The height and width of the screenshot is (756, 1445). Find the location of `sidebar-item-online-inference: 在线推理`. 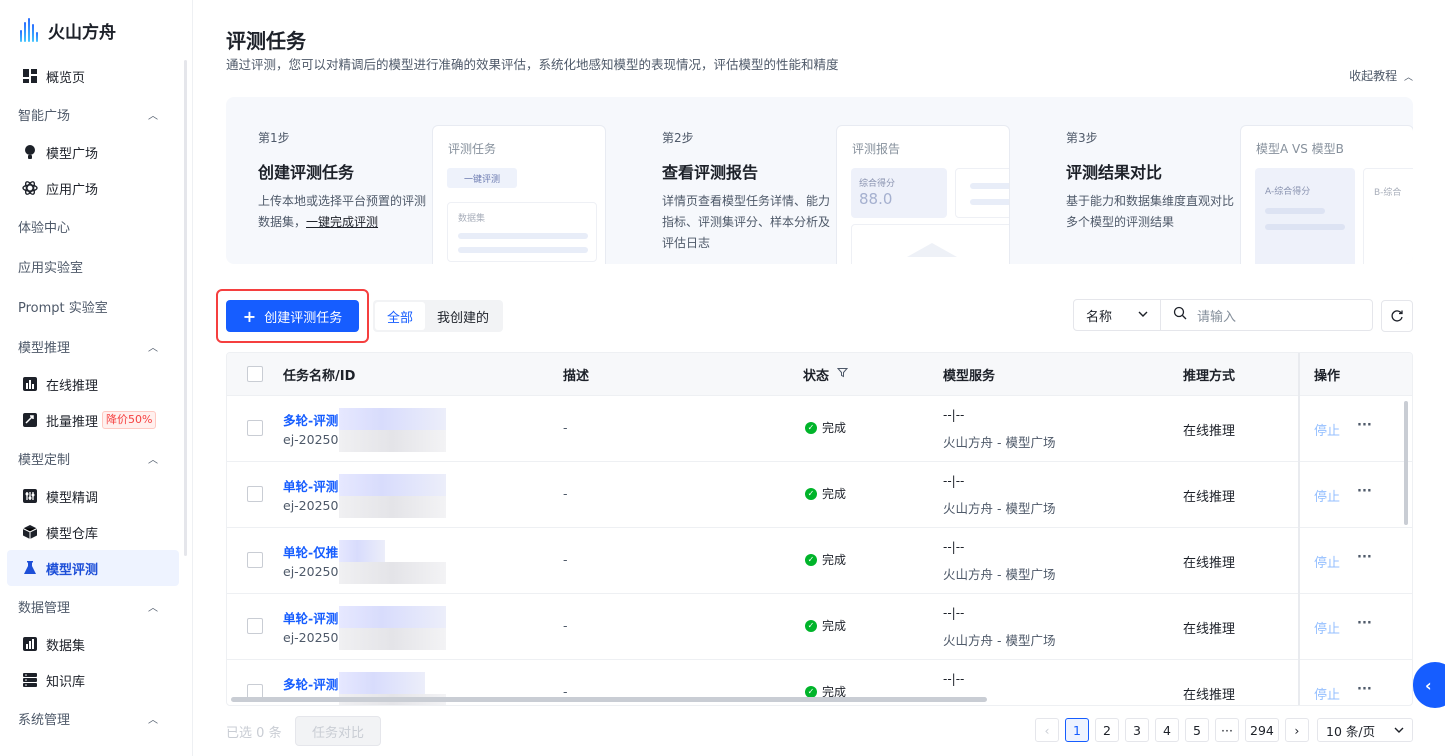

sidebar-item-online-inference: 在线推理 is located at coordinates (93, 384).